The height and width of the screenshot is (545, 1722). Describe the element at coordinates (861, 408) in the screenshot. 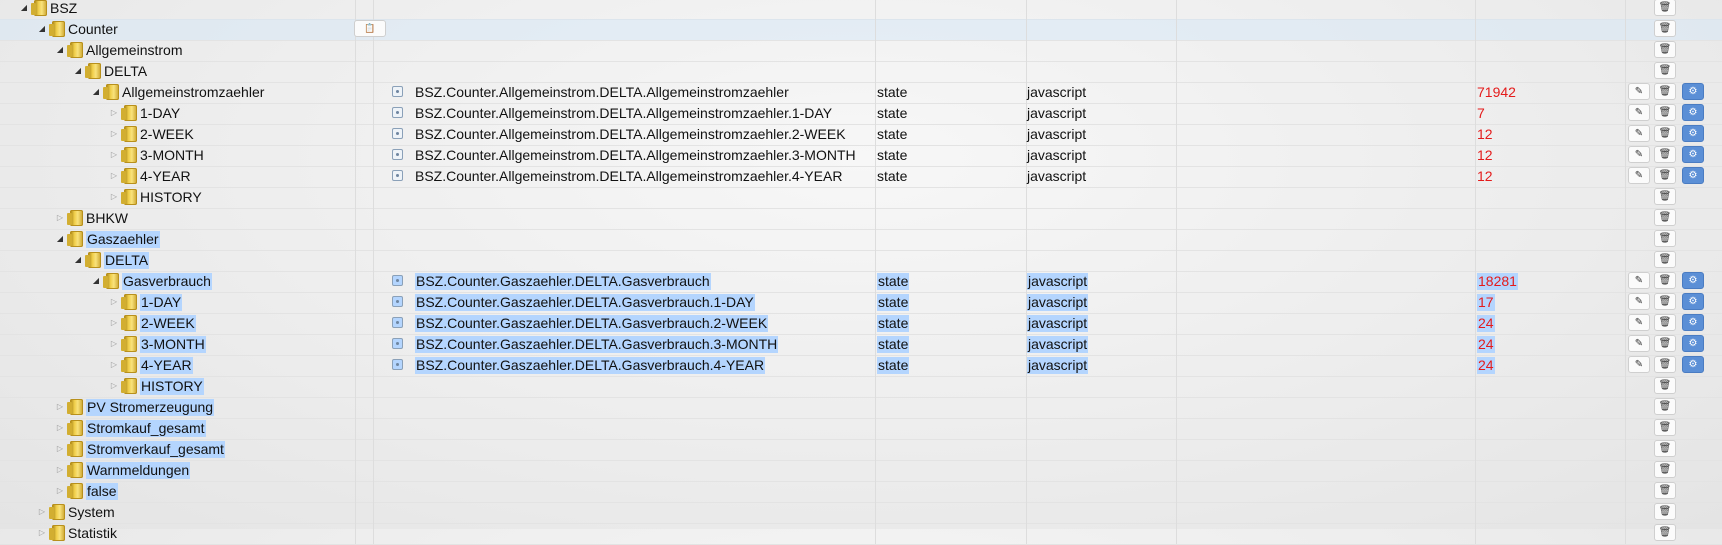

I see `tree-row: ▷ PV Stromerzeugung 🗑` at that location.